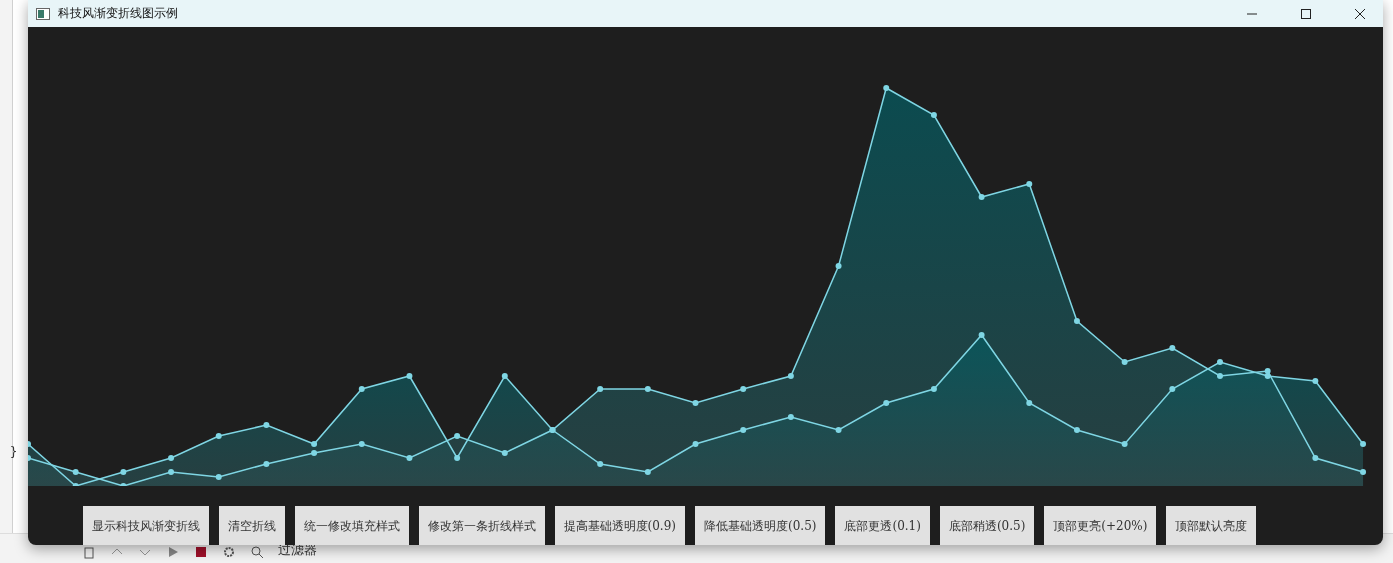  I want to click on code-text: }, so click(14, 452).